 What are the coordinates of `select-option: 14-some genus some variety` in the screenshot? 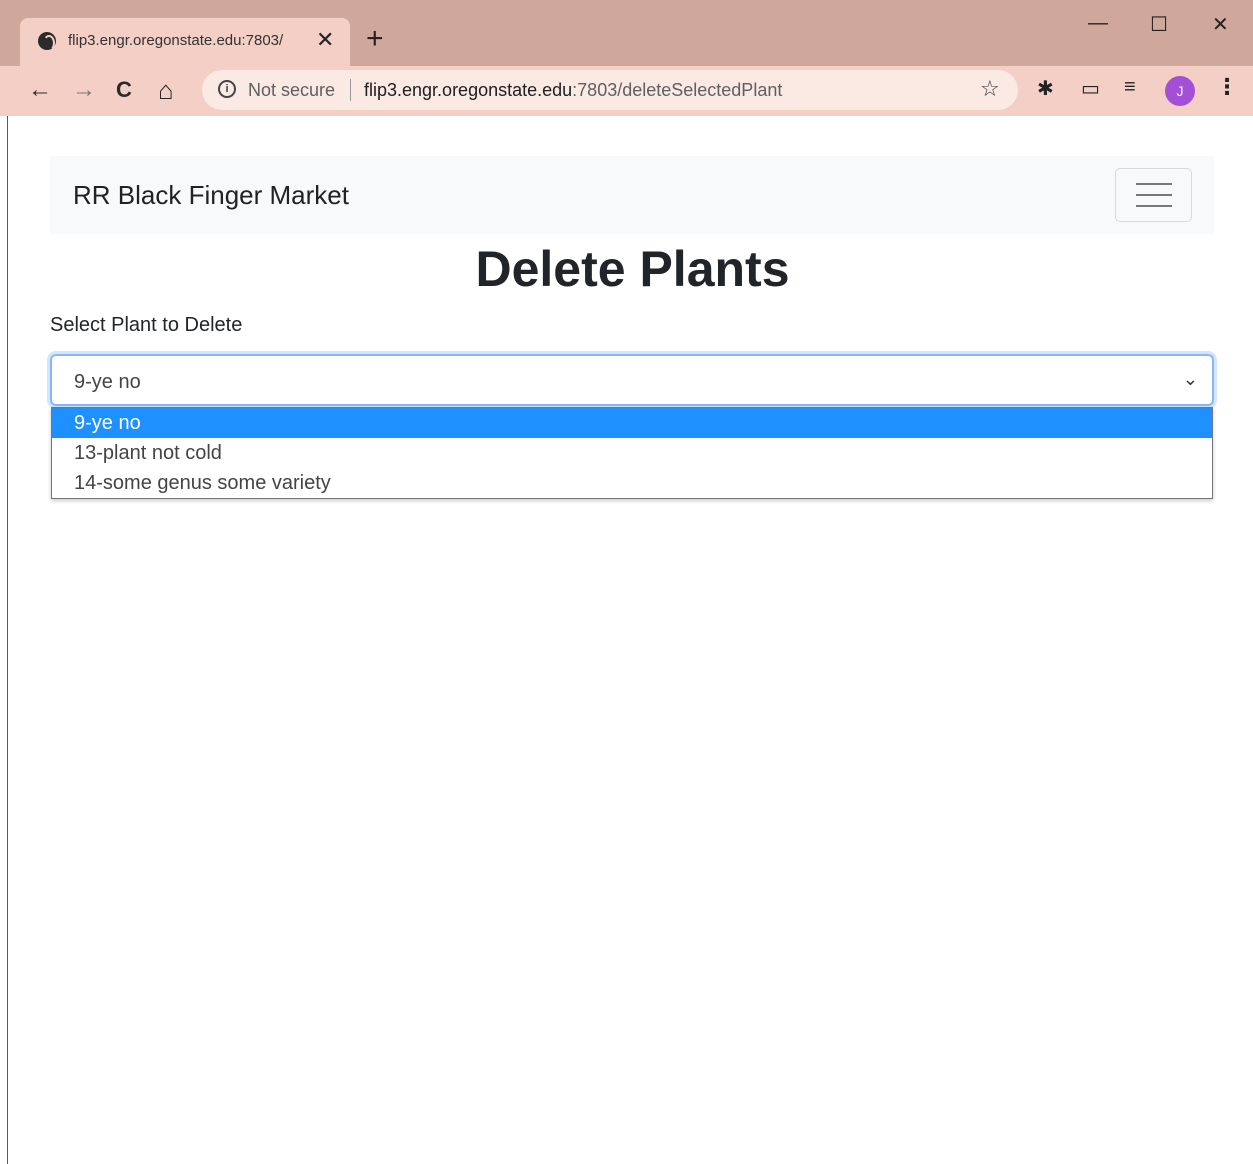 It's located at (632, 483).